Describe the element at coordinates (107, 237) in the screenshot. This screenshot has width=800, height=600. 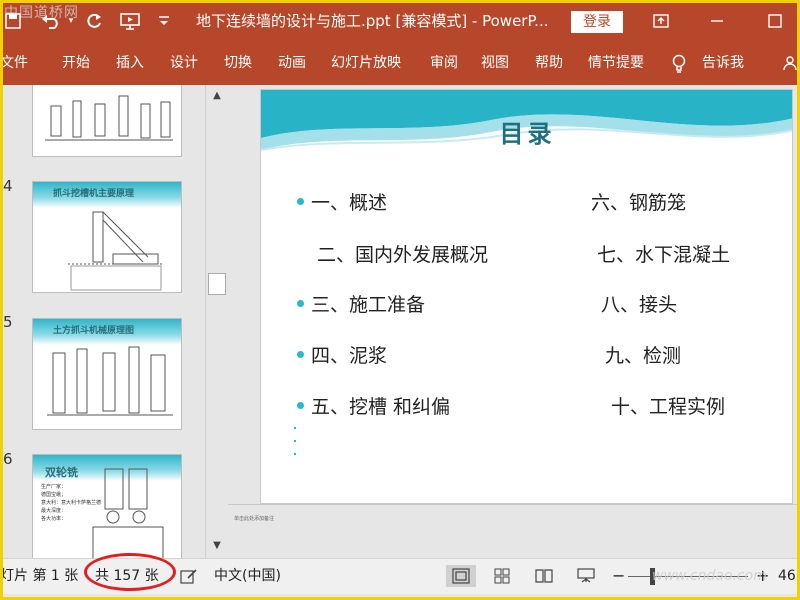
I see `slide-thumbnail-4: 抓斗挖槽机主要原理` at that location.